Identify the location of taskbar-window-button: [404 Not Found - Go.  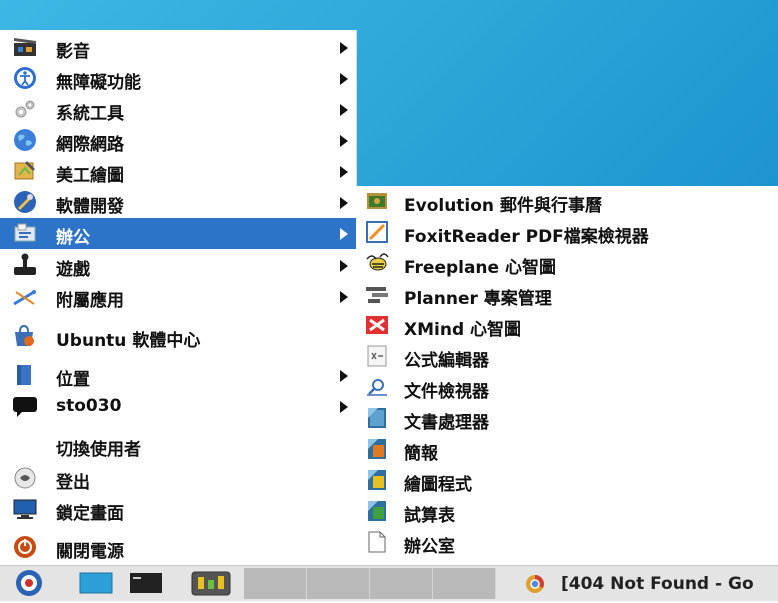
(651, 583).